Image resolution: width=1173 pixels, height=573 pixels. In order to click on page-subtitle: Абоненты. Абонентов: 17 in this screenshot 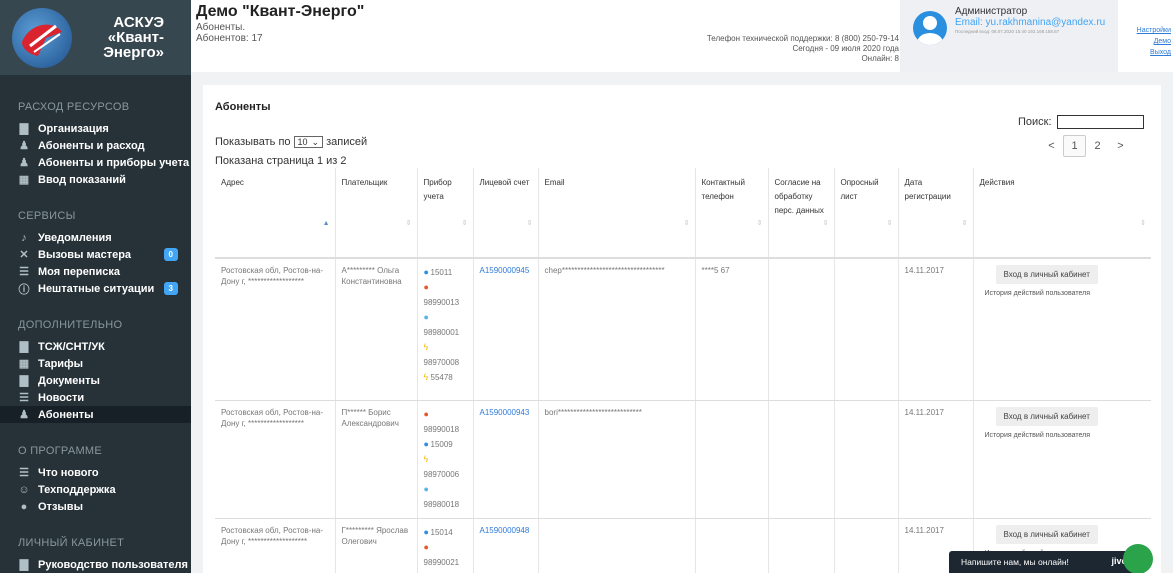, I will do `click(229, 33)`.